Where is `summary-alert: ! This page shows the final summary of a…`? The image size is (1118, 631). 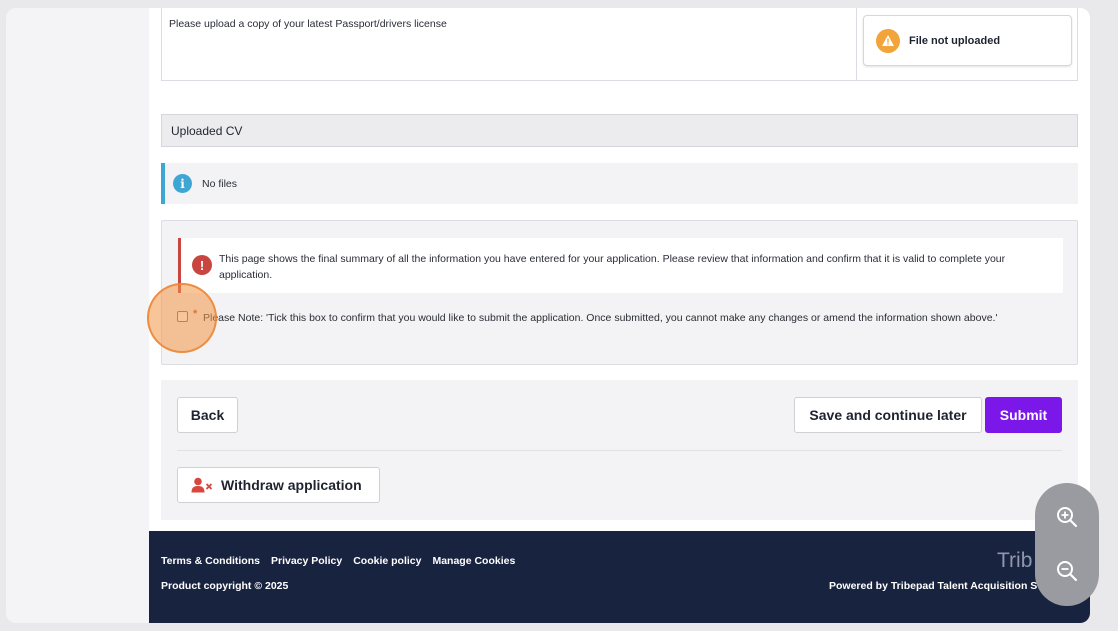 summary-alert: ! This page shows the final summary of a… is located at coordinates (620, 265).